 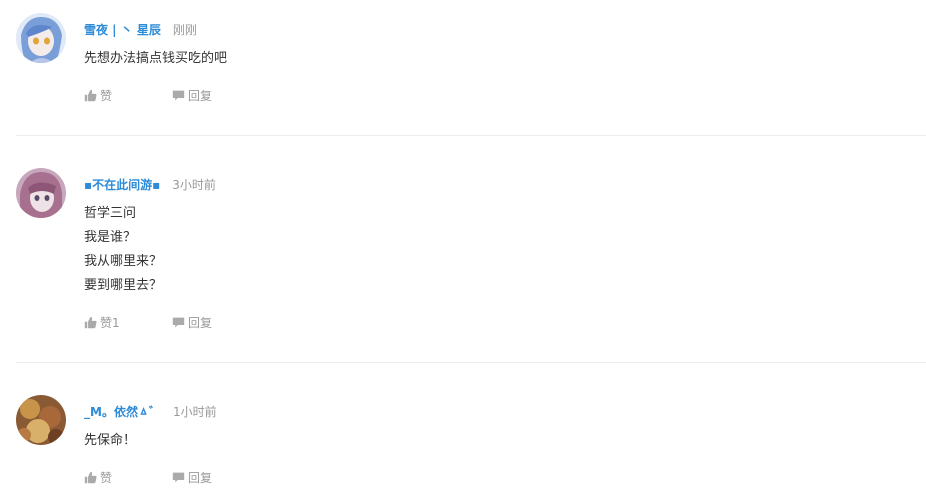 I want to click on comment-line: 我是谁？, so click(x=110, y=237).